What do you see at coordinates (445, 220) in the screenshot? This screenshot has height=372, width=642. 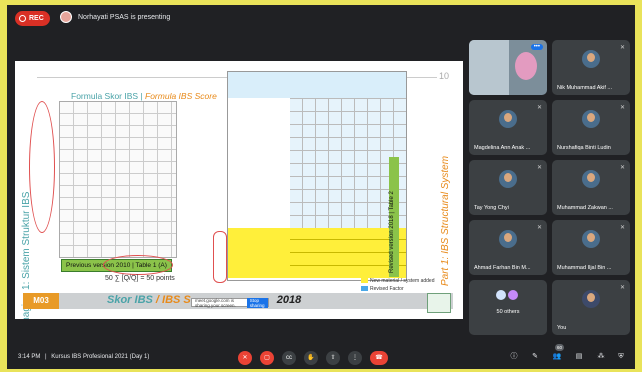 I see `vertical-label-right: Part 1: IBS Structural System` at bounding box center [445, 220].